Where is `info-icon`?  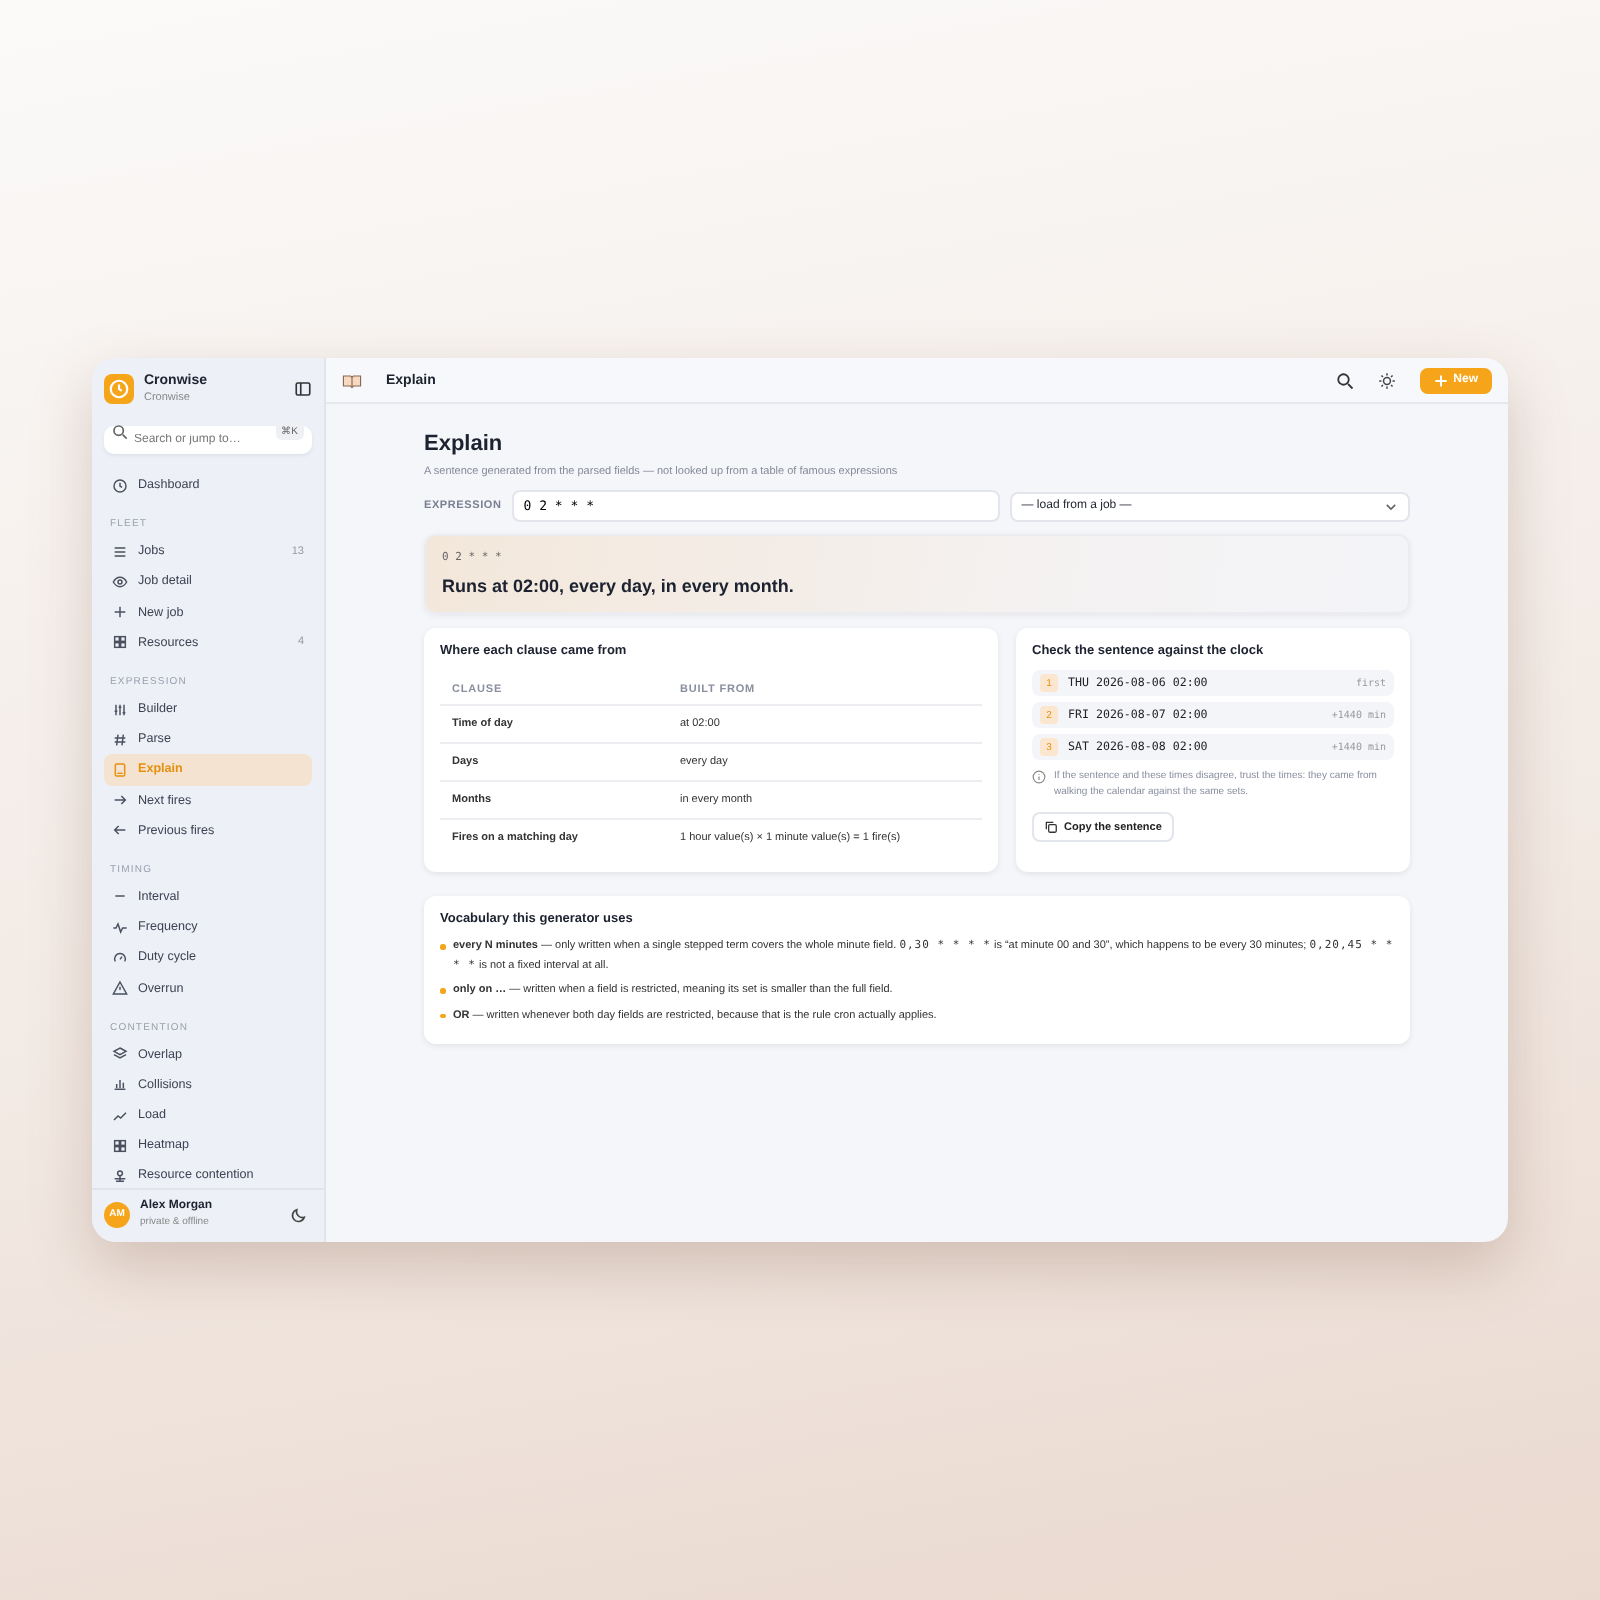
info-icon is located at coordinates (1039, 777).